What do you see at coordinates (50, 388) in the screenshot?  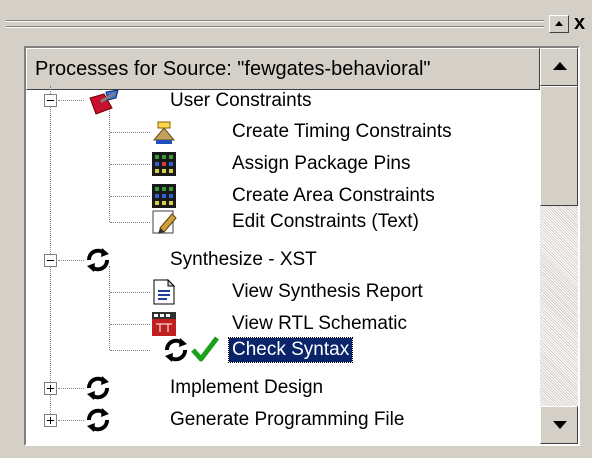 I see `expand-implement-design` at bounding box center [50, 388].